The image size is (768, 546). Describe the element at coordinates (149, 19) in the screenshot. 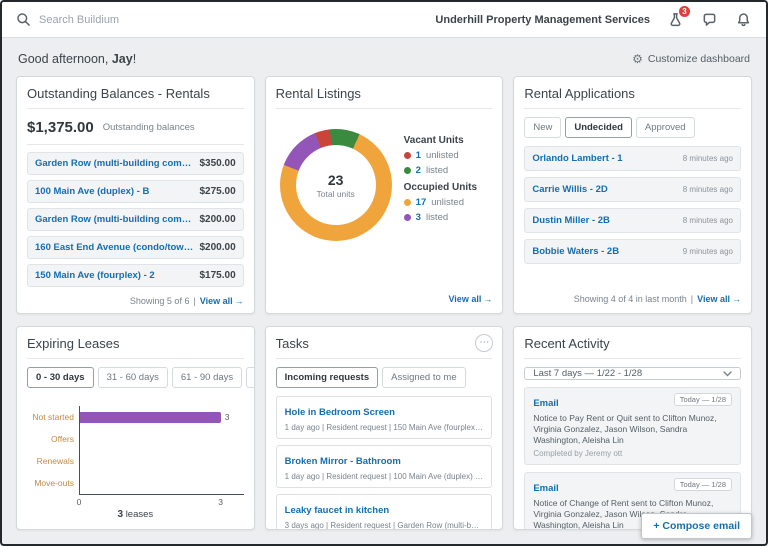

I see `search-input` at that location.